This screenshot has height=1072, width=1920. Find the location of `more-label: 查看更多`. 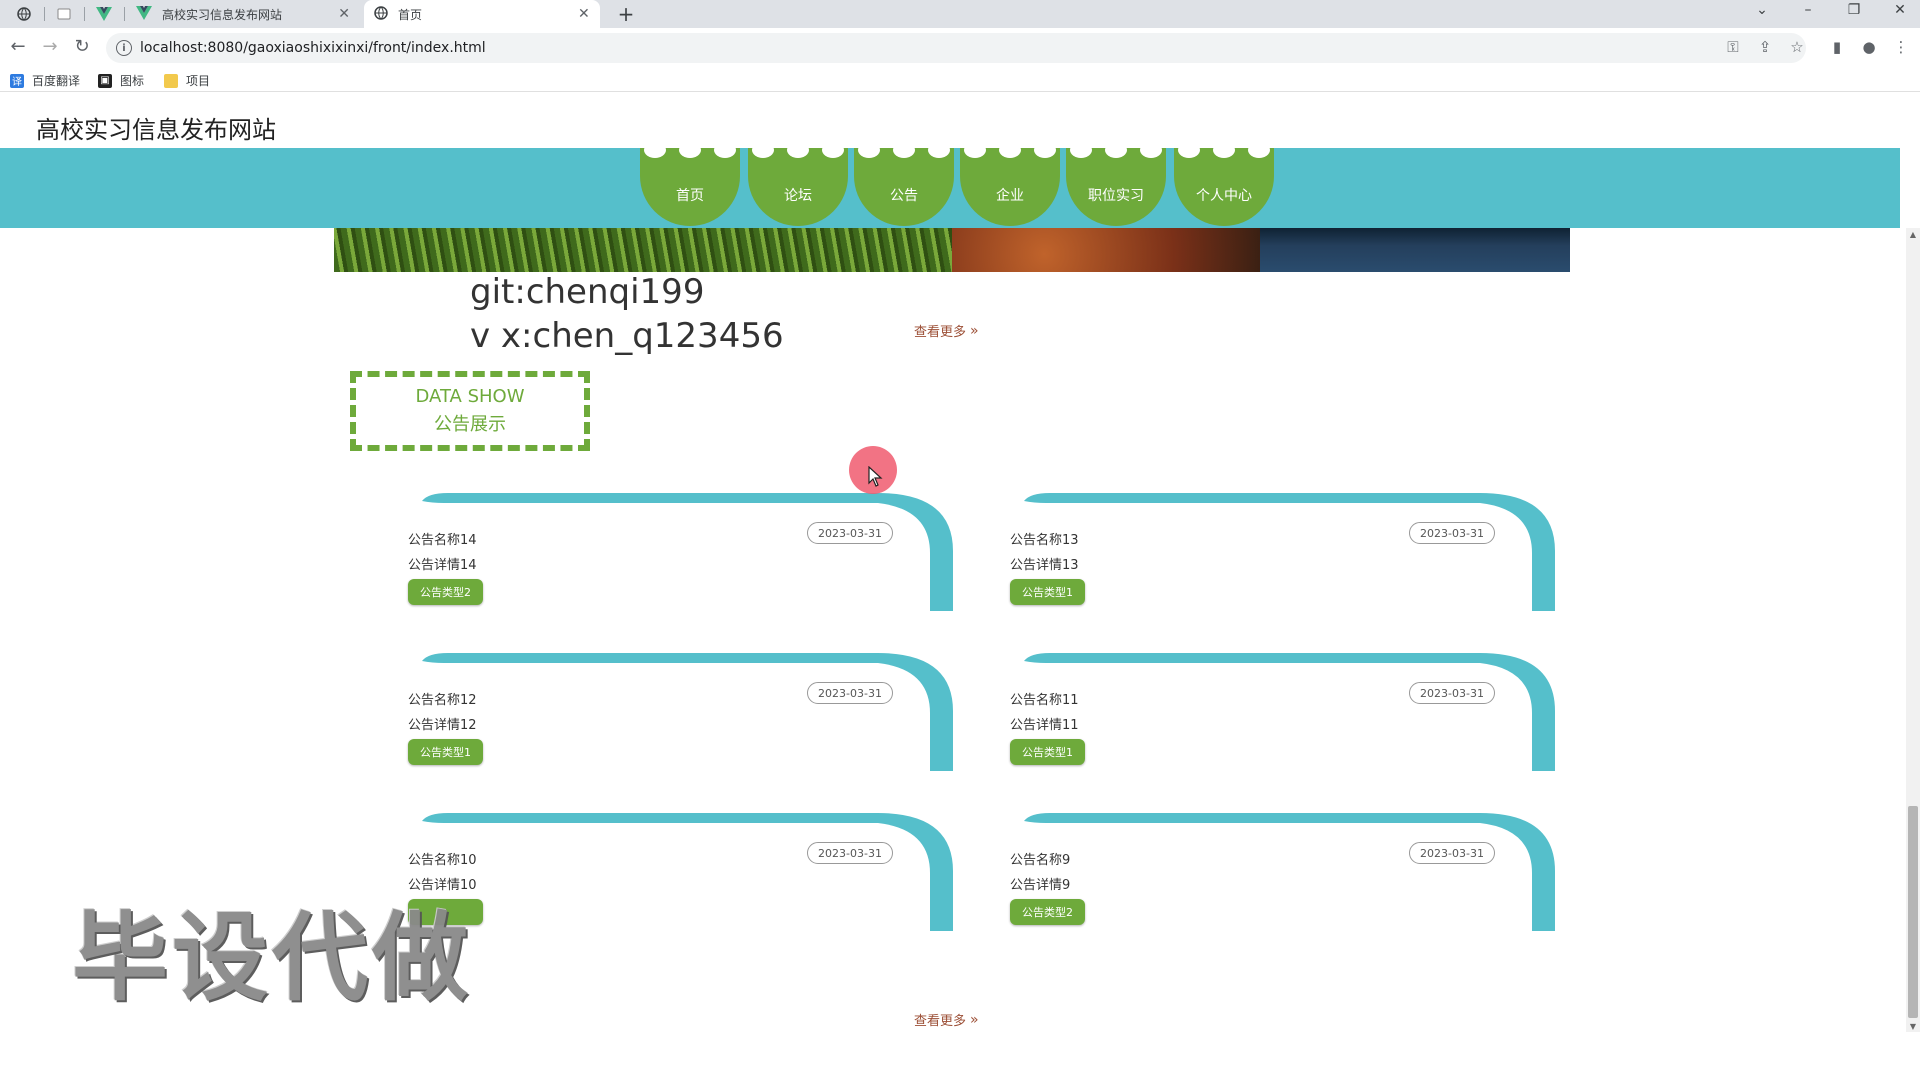

more-label: 查看更多 is located at coordinates (940, 332).